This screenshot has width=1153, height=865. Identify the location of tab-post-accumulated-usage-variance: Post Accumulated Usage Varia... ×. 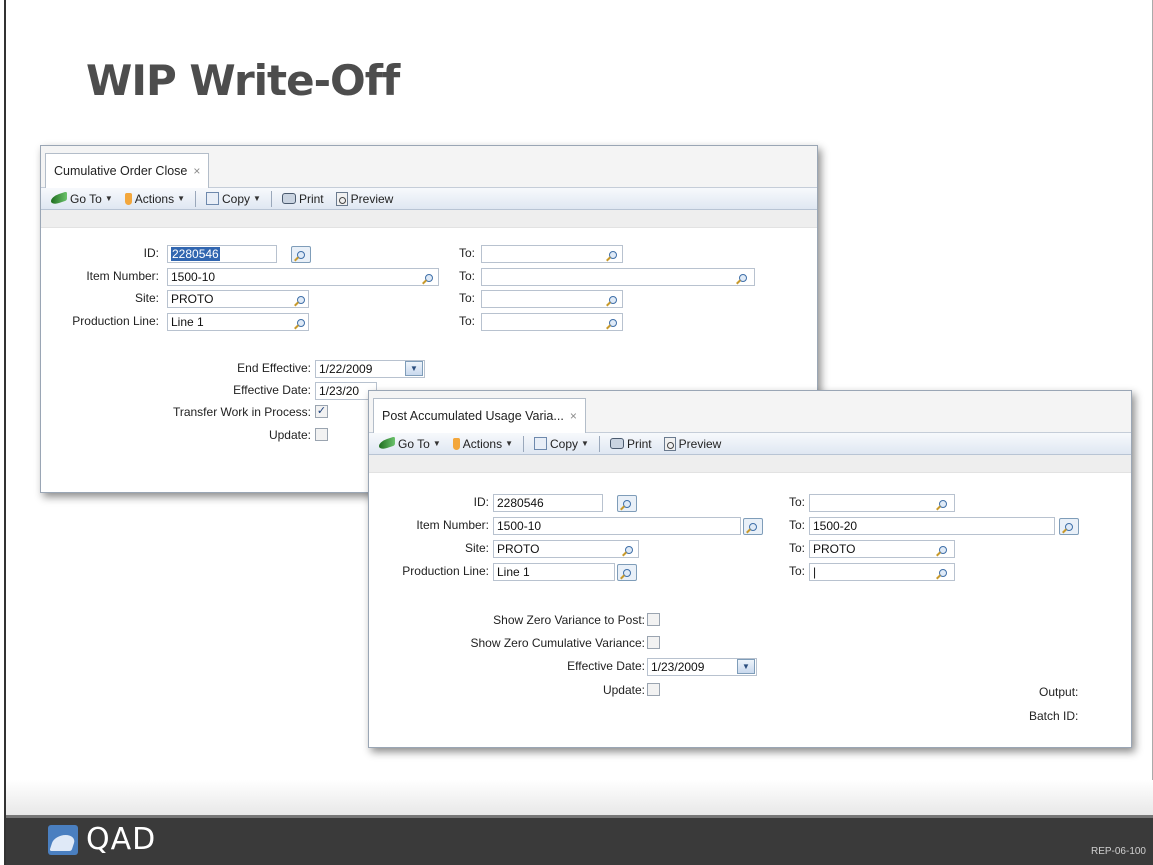
(479, 415).